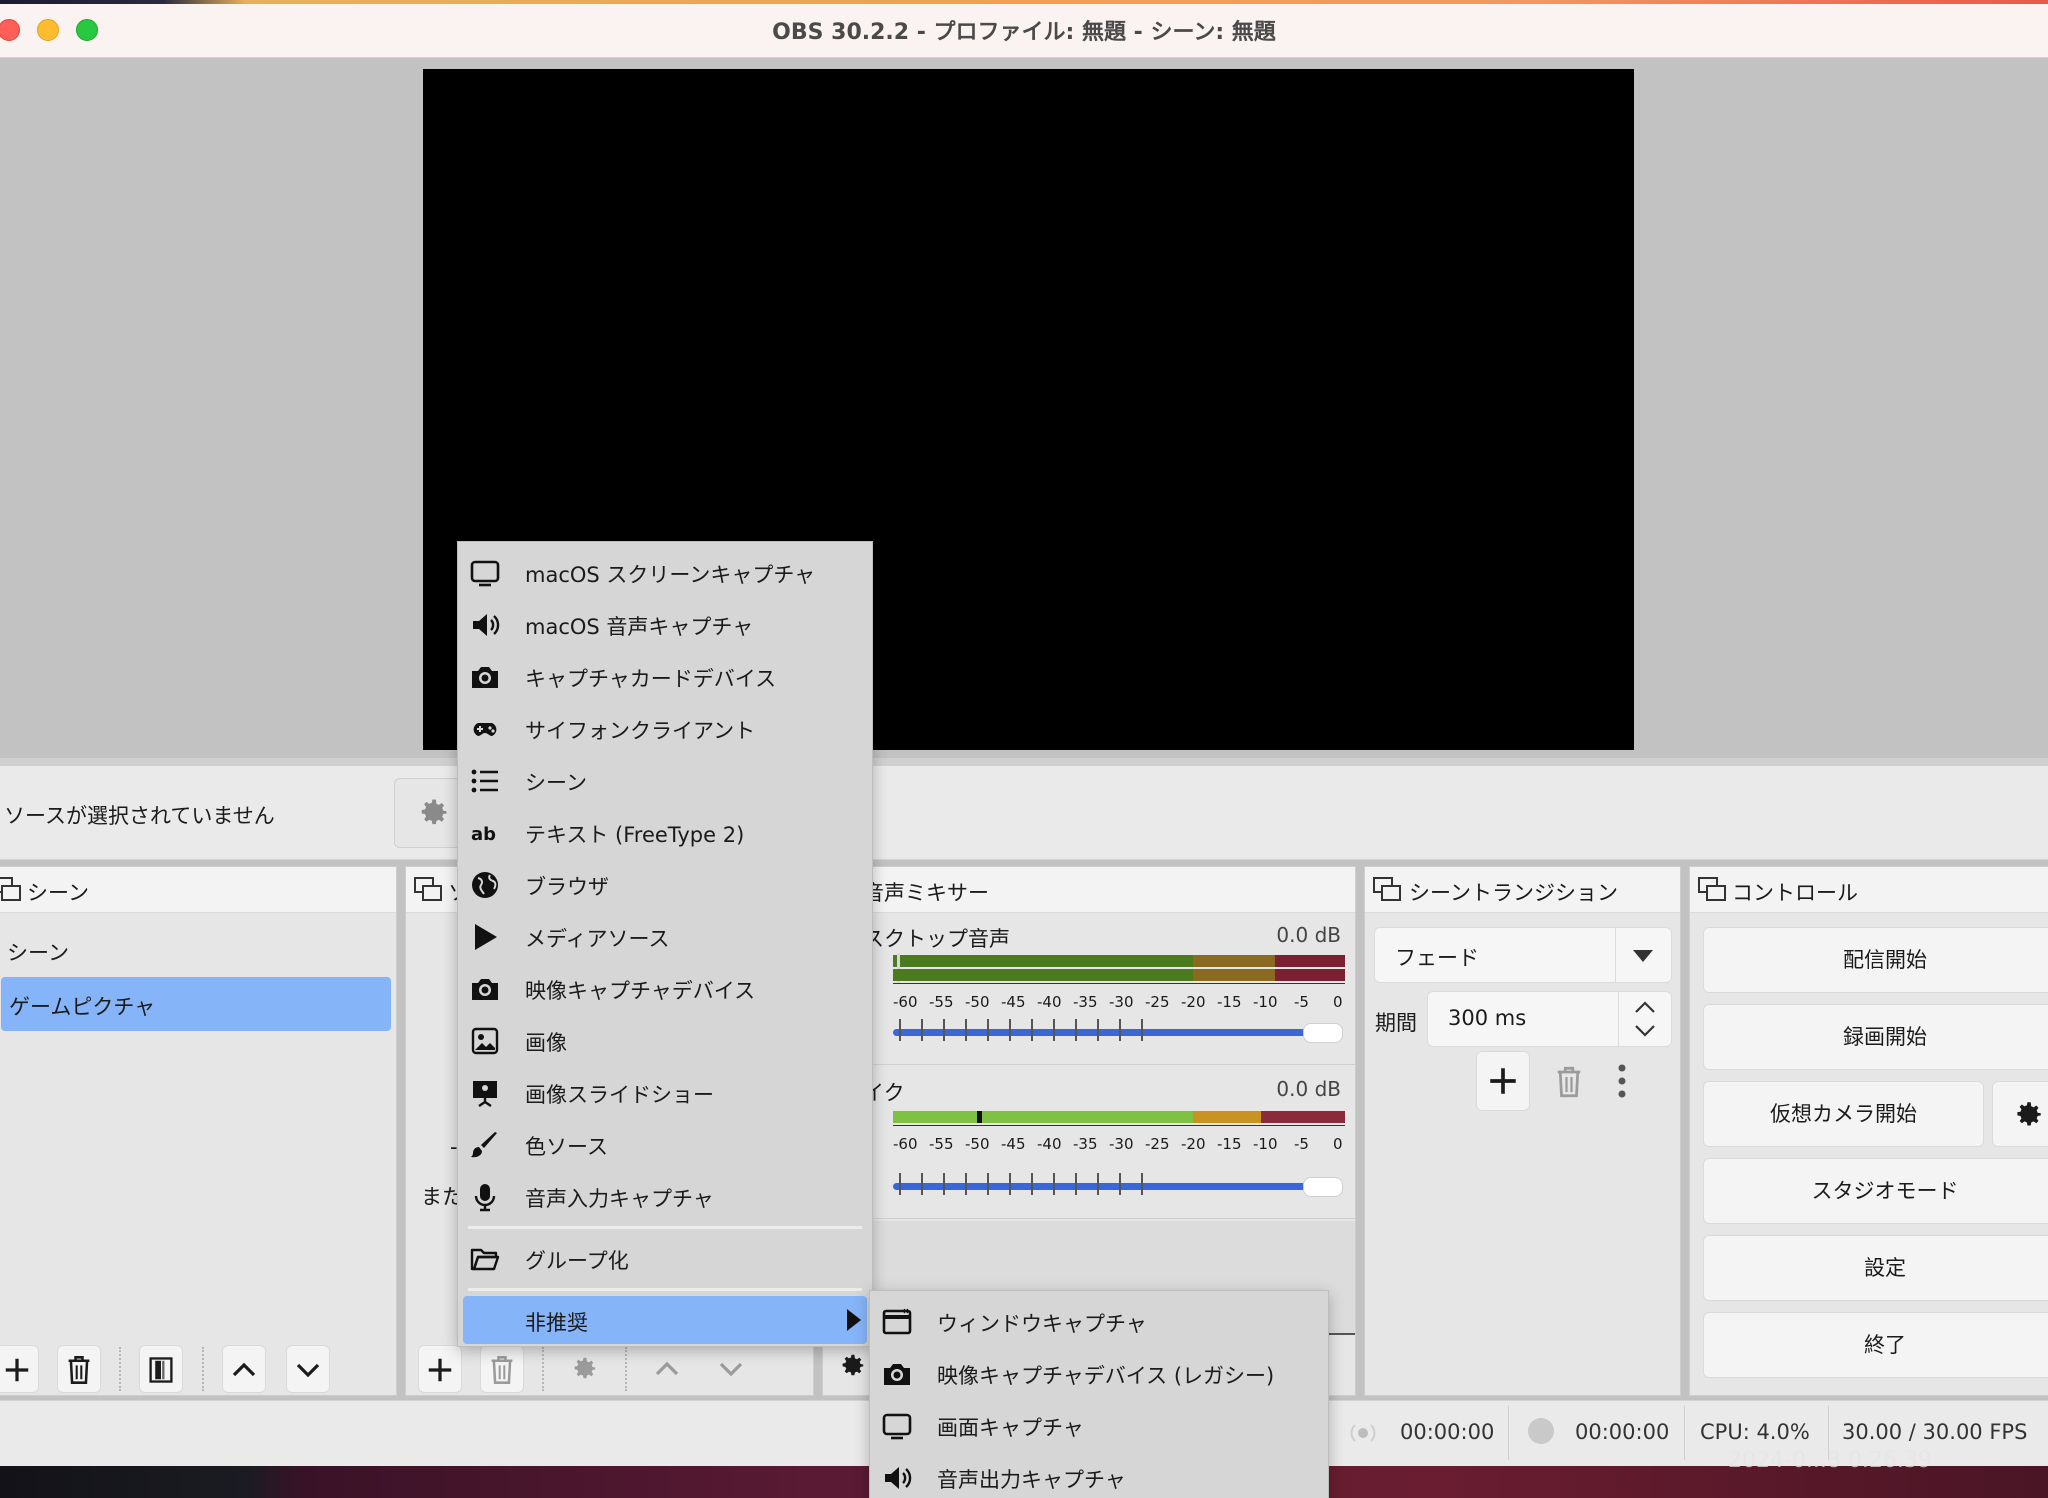 This screenshot has height=1498, width=2048. What do you see at coordinates (502, 1369) in the screenshot?
I see `remove-source-button` at bounding box center [502, 1369].